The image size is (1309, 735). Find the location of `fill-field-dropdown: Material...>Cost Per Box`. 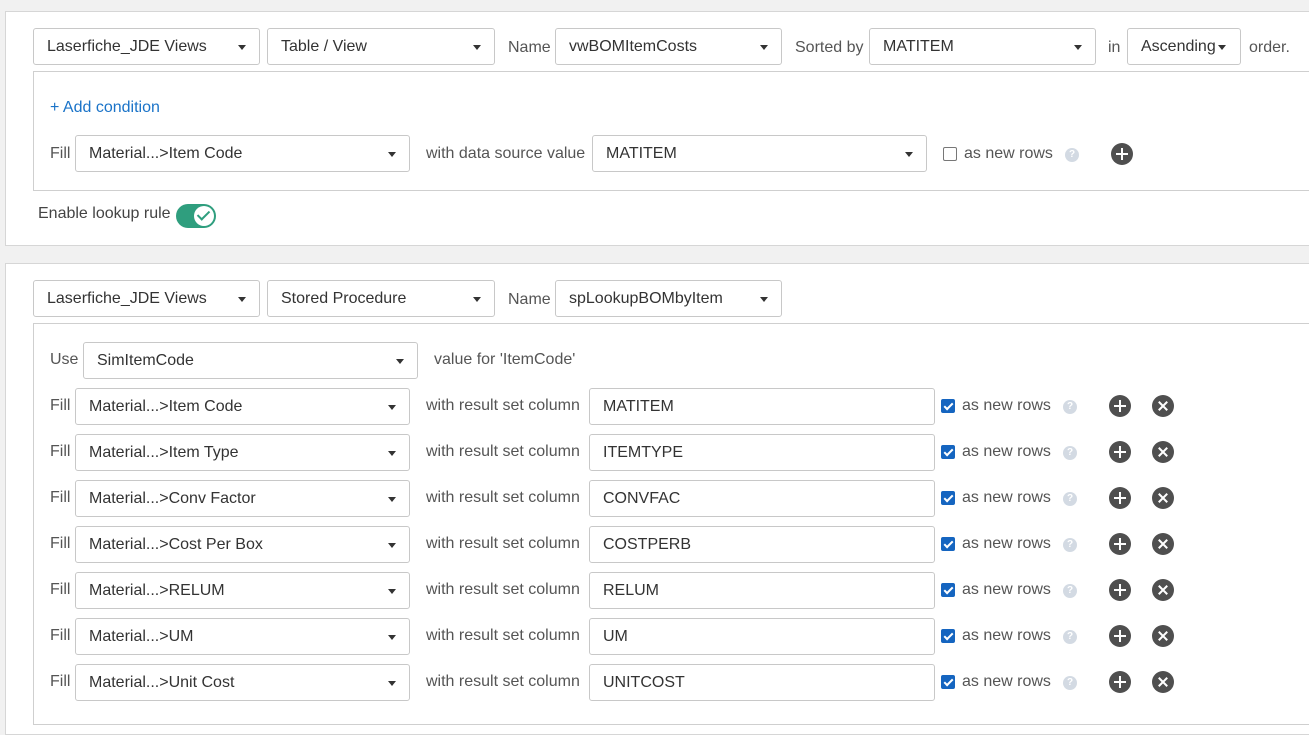

fill-field-dropdown: Material...>Cost Per Box is located at coordinates (242, 544).